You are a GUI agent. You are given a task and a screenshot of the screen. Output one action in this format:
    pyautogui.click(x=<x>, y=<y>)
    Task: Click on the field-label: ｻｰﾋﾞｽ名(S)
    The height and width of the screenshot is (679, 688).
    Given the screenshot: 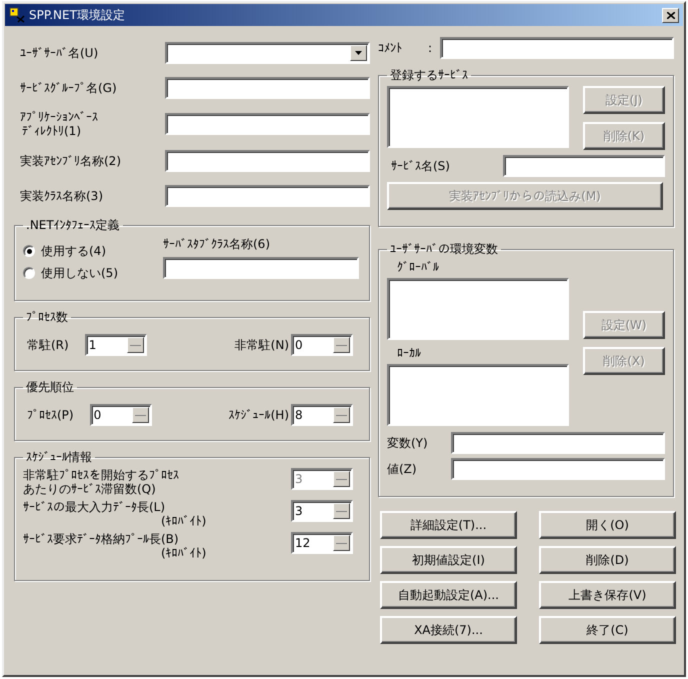 What is the action you would take?
    pyautogui.click(x=420, y=166)
    